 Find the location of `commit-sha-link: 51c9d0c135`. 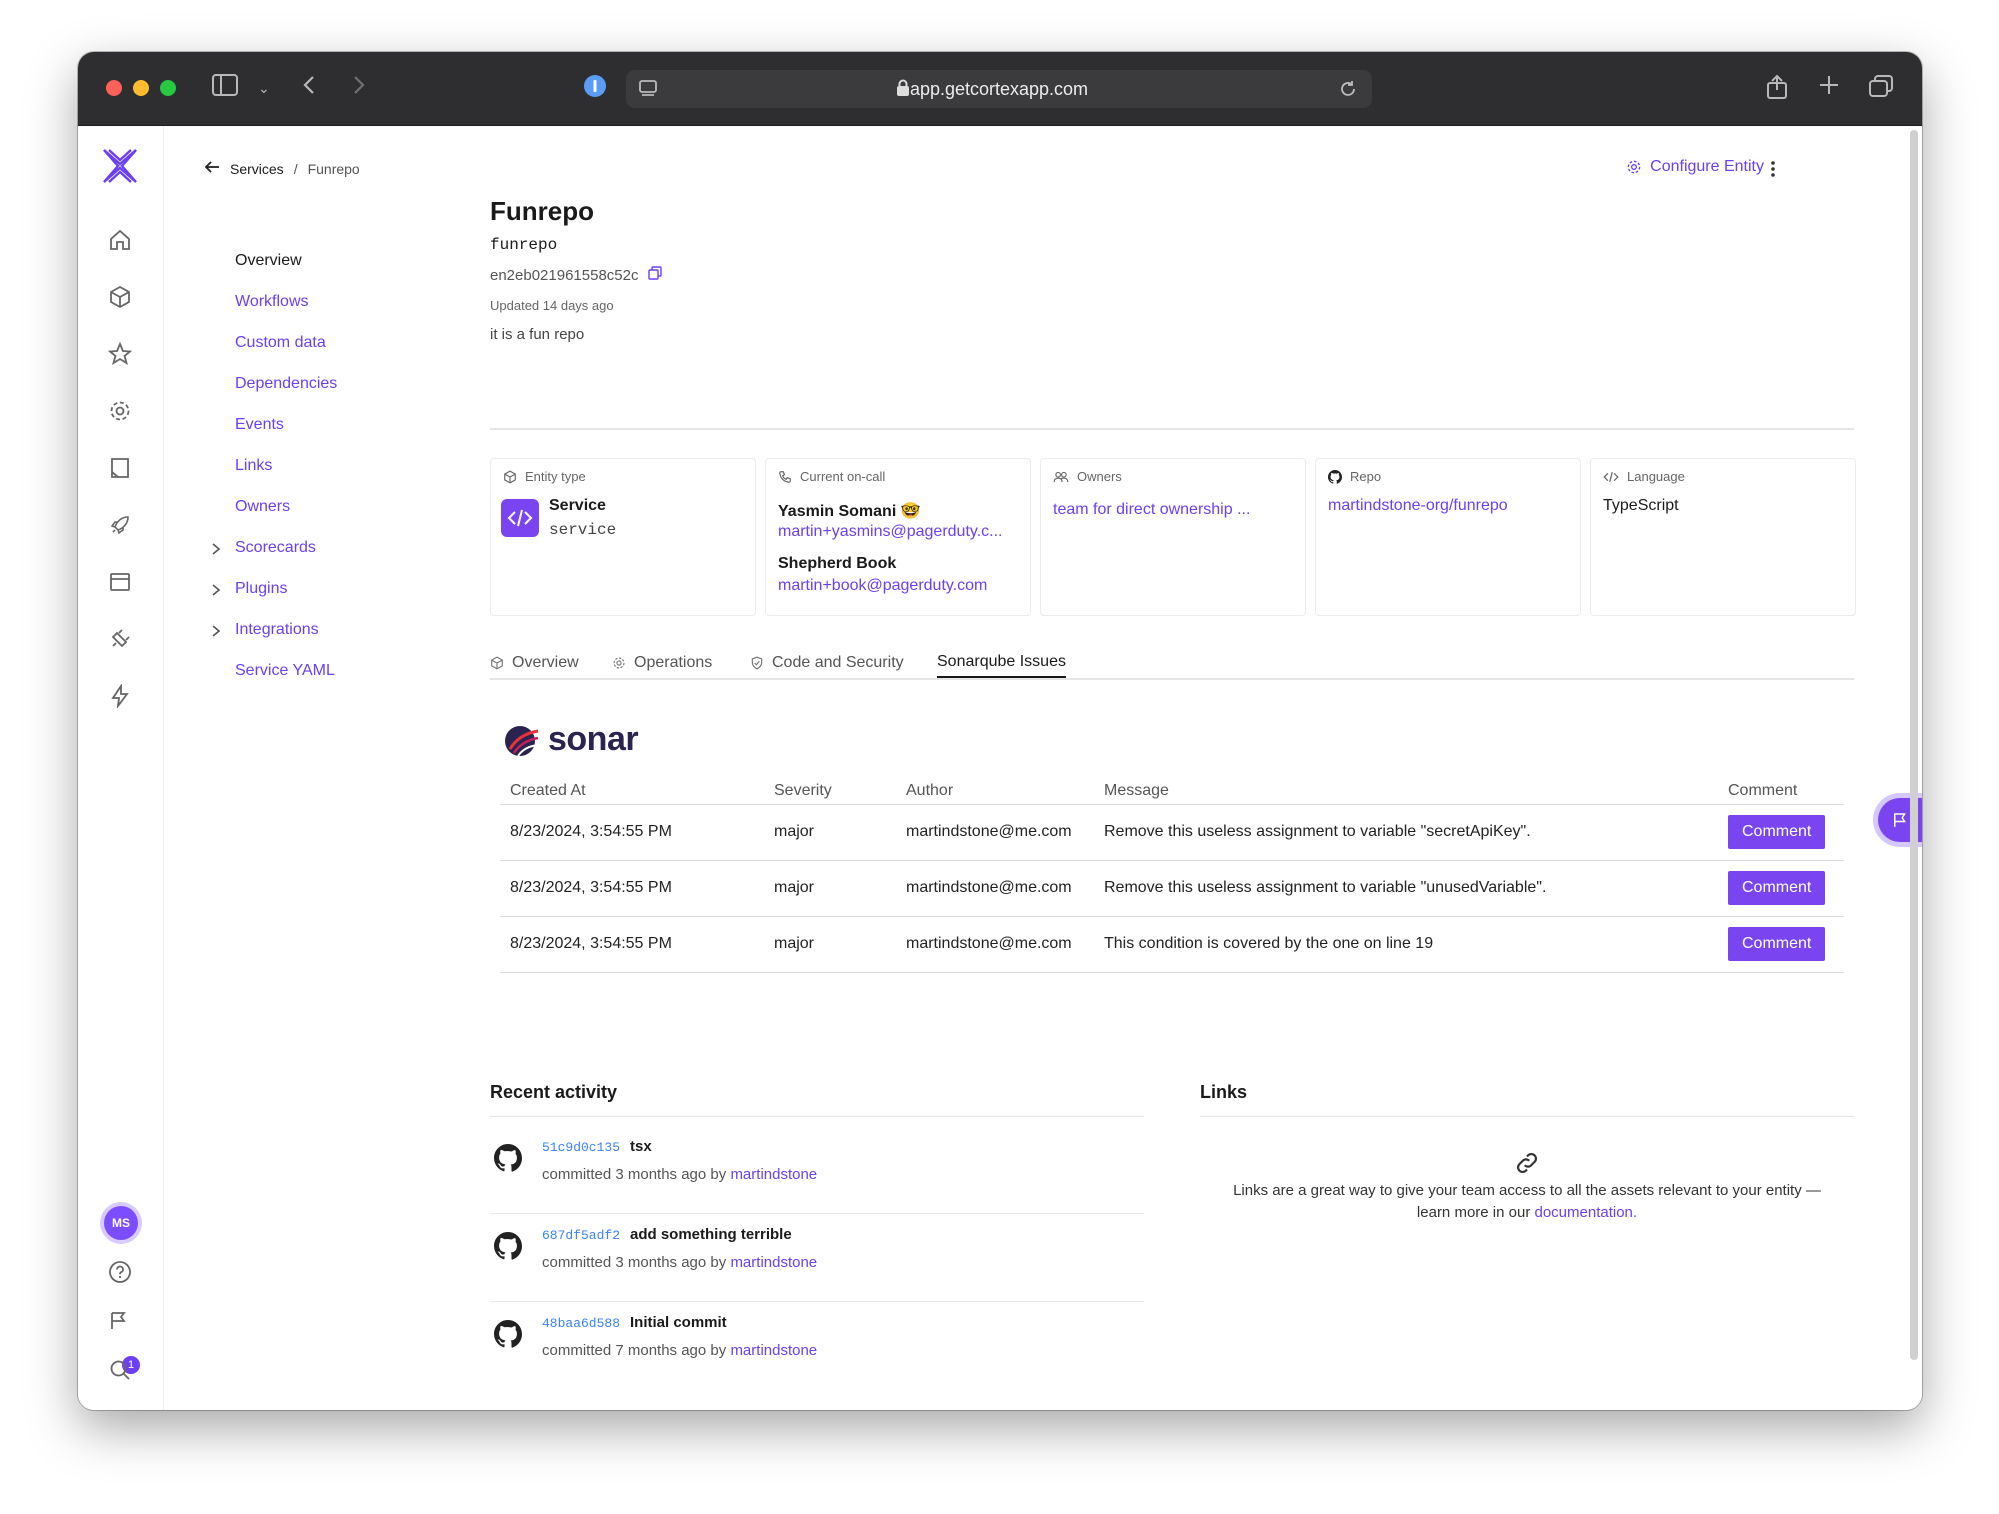

commit-sha-link: 51c9d0c135 is located at coordinates (581, 1147).